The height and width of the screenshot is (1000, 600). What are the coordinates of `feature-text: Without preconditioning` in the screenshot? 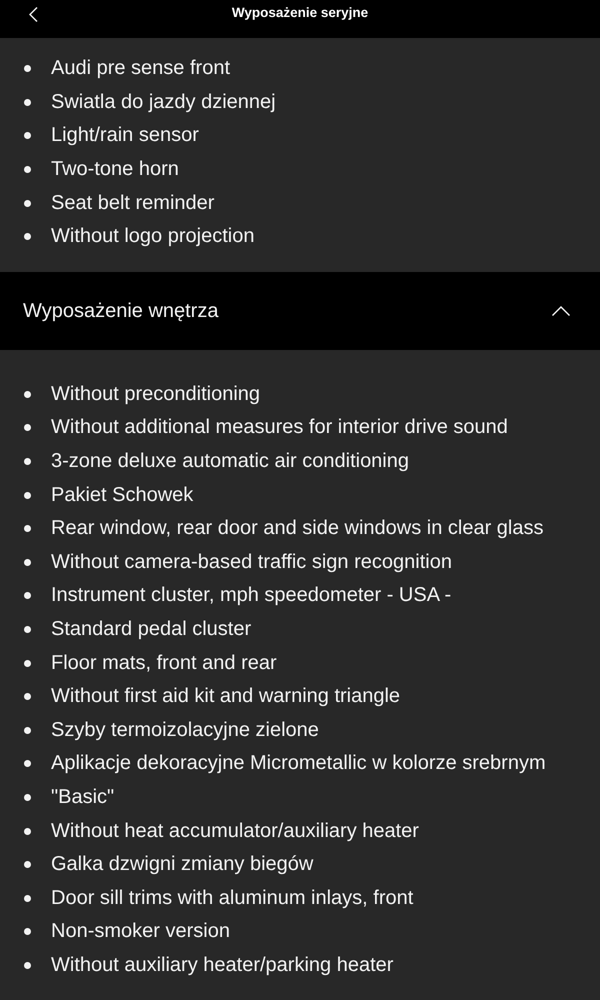 It's located at (155, 394).